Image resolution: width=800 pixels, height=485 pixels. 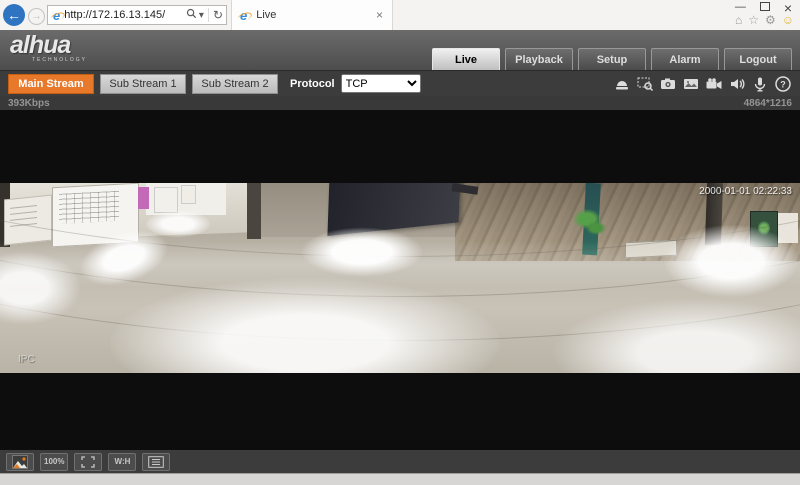 What do you see at coordinates (400, 461) in the screenshot?
I see `video-control-bar: 100% W:H` at bounding box center [400, 461].